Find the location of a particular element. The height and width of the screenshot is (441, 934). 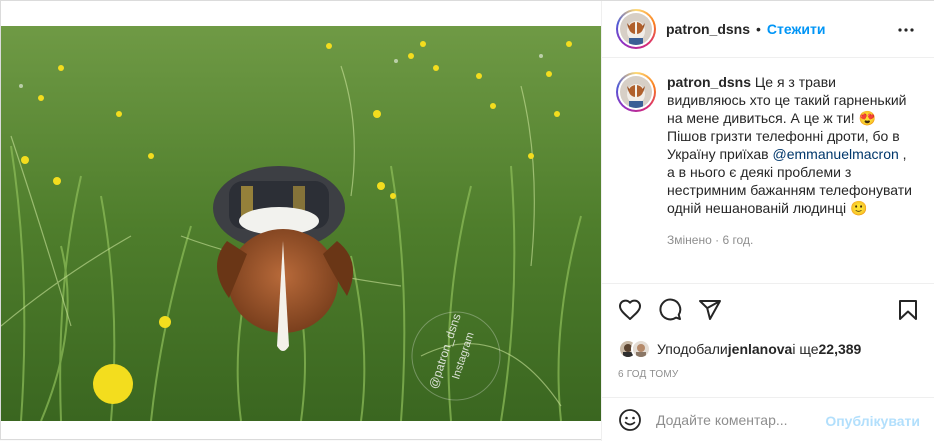

author-avatar is located at coordinates (636, 29).